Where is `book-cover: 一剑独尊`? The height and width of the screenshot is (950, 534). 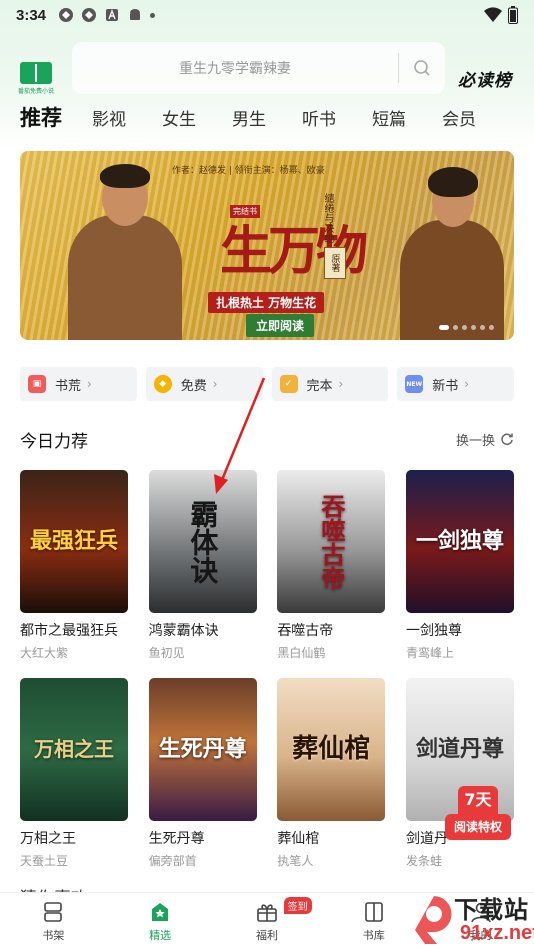
book-cover: 一剑独尊 is located at coordinates (459, 541).